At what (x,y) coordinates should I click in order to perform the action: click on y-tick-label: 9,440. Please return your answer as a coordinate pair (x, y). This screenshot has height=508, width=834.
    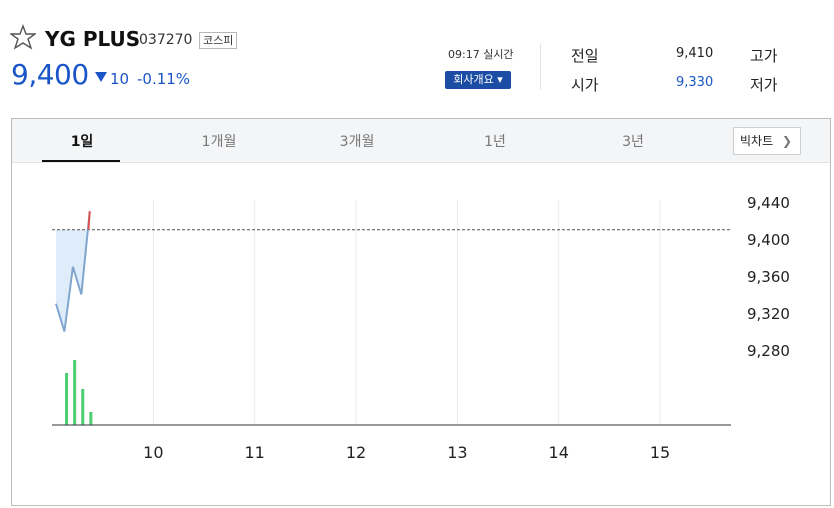
    Looking at the image, I should click on (768, 203).